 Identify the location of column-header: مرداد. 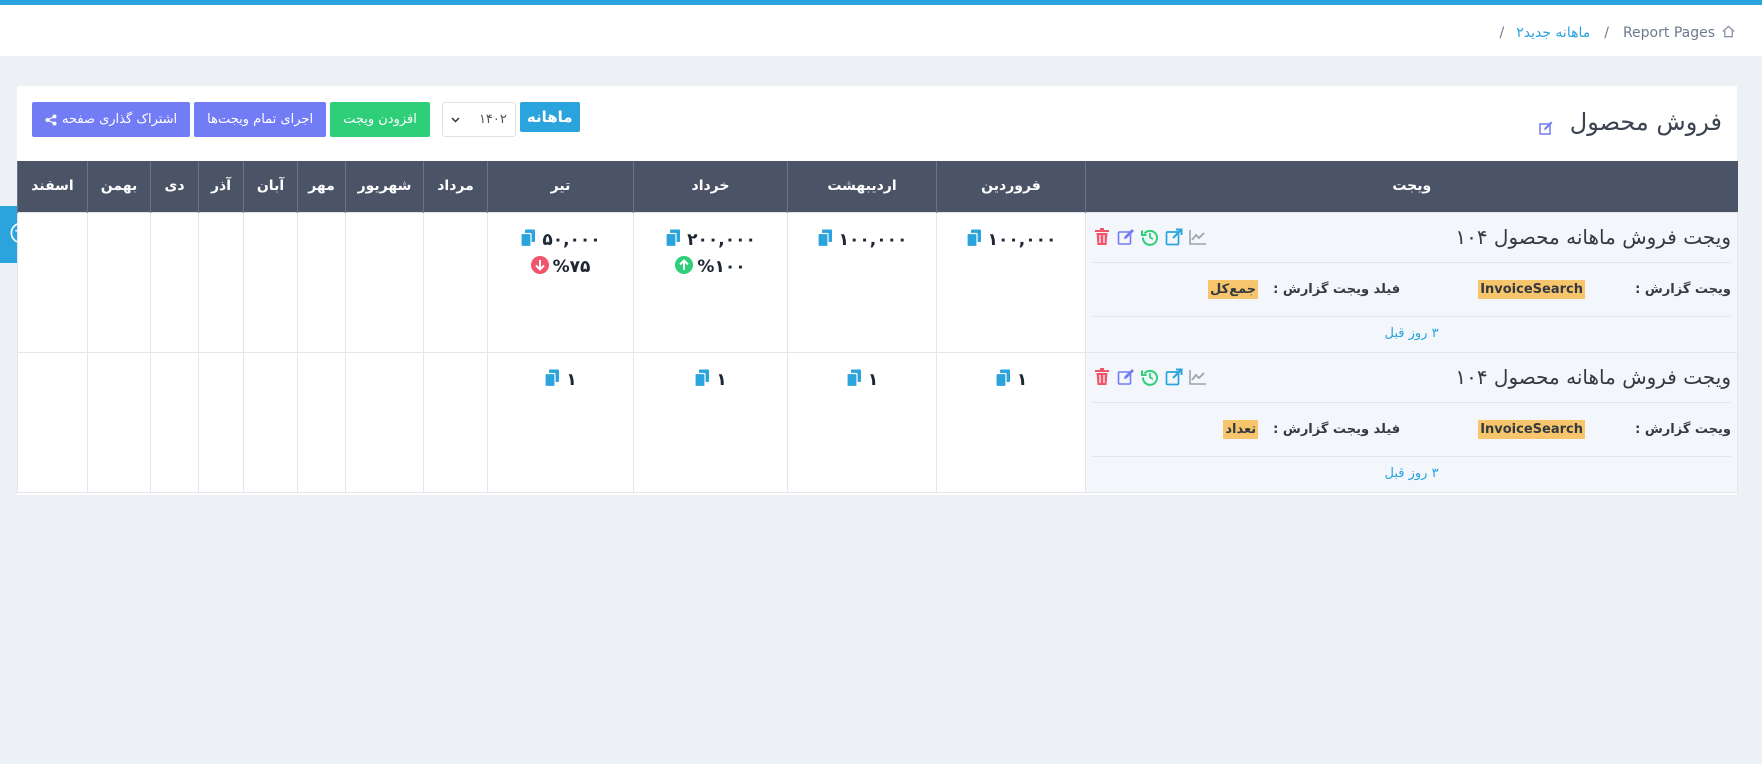
(455, 186).